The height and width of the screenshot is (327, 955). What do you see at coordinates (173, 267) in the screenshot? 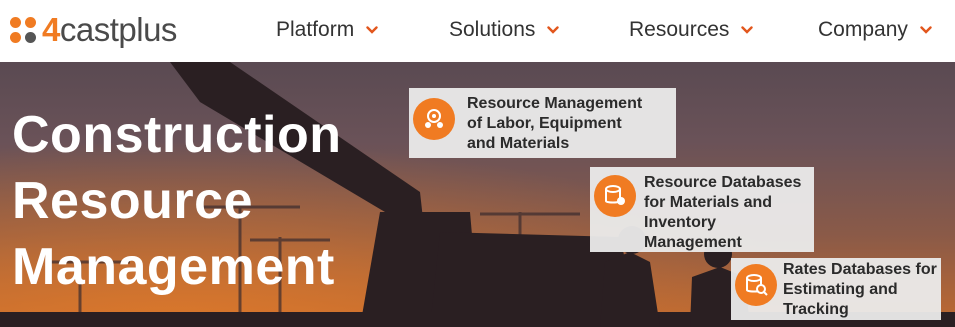
I see `hero-title-line: Management` at bounding box center [173, 267].